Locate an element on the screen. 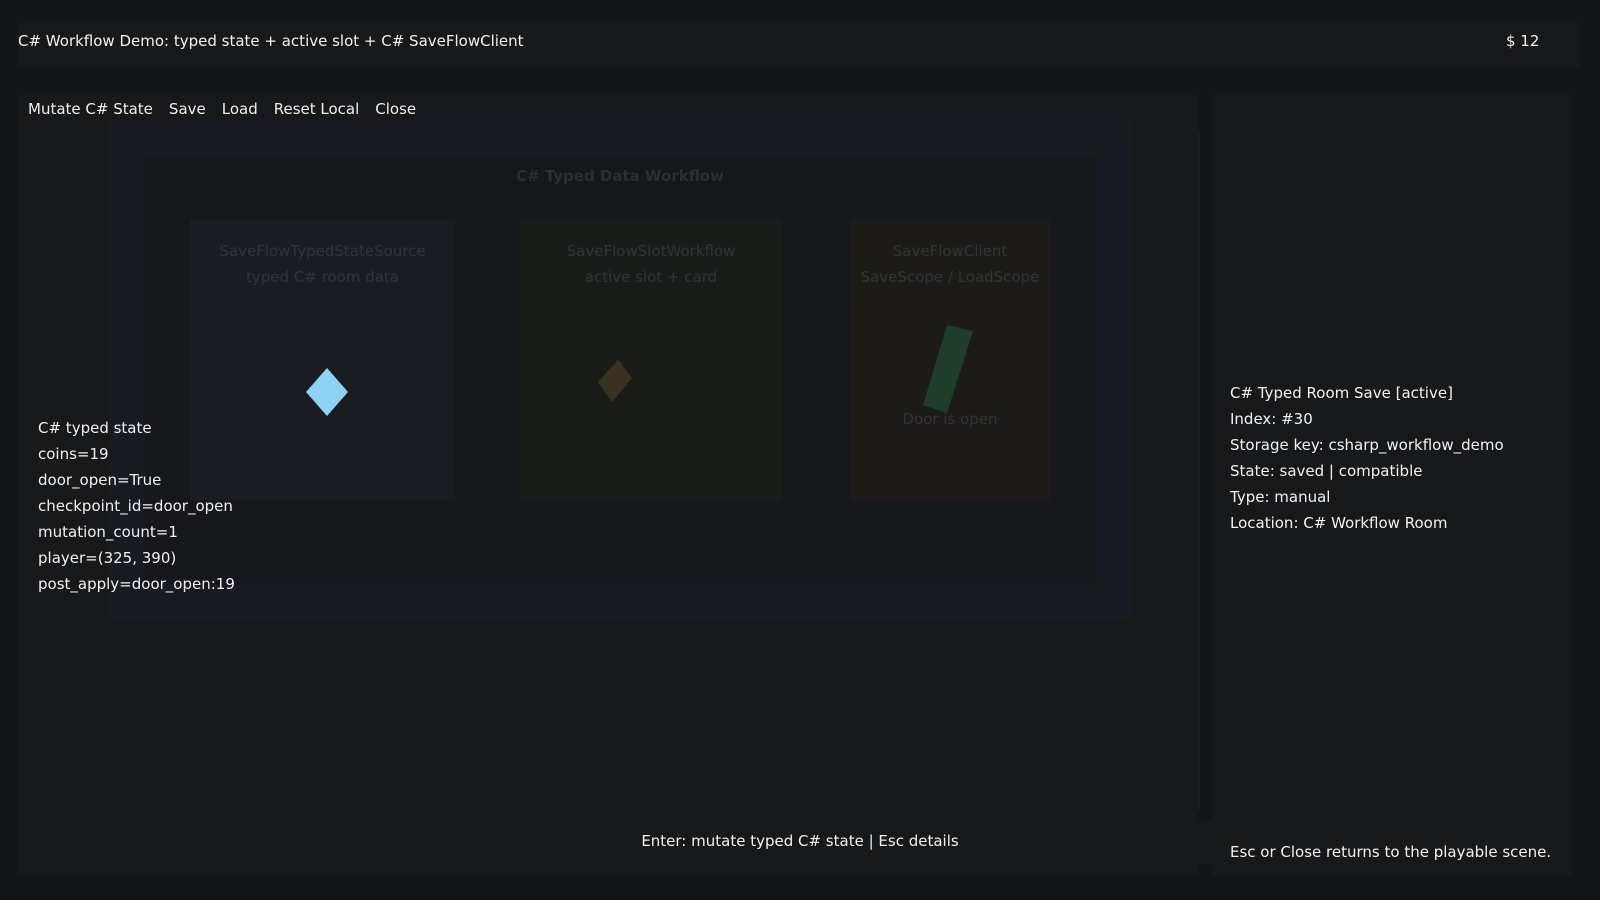 This screenshot has width=1600, height=900. card-subtitle: typed C# room data is located at coordinates (322, 277).